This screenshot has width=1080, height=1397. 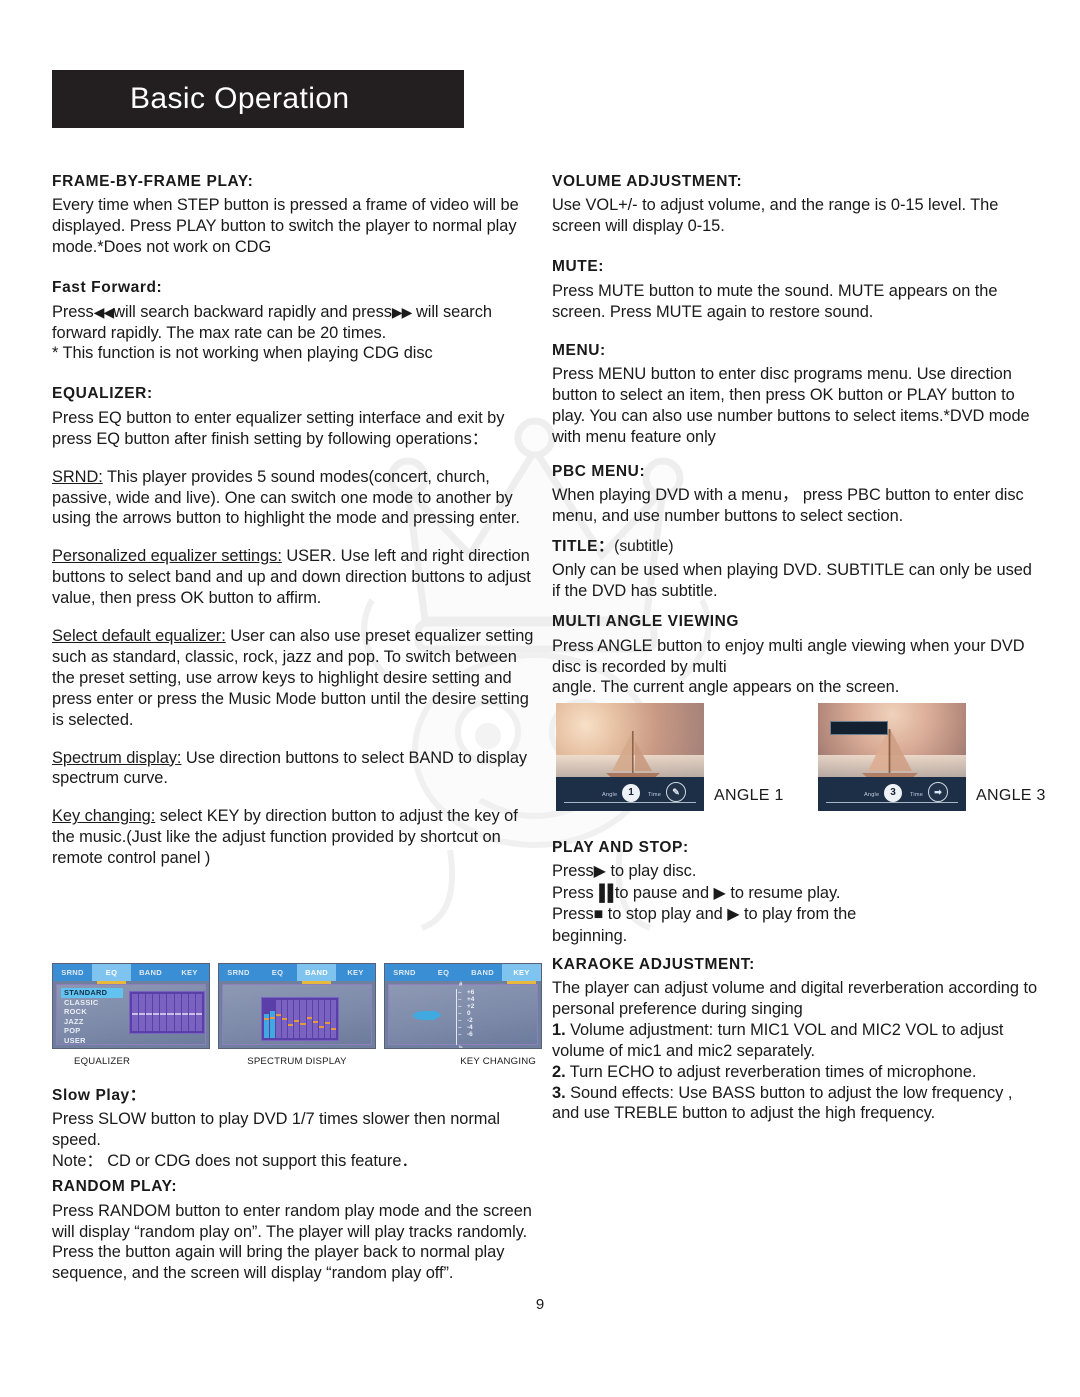 What do you see at coordinates (131, 1014) in the screenshot?
I see `osd-body-equalizer: STANDARD CLASSIC ROCK JAZZ POP USER` at bounding box center [131, 1014].